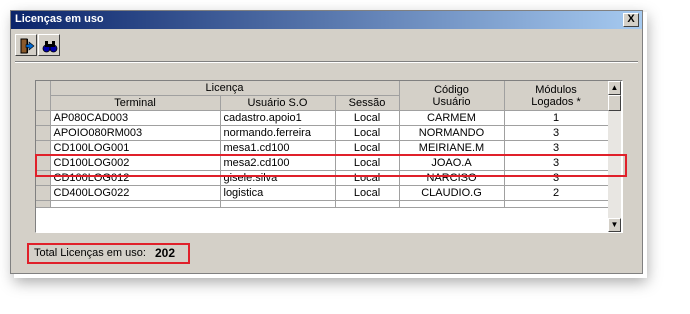 The height and width of the screenshot is (314, 690). I want to click on codigo-usuario-header: Código Usuário, so click(452, 96).